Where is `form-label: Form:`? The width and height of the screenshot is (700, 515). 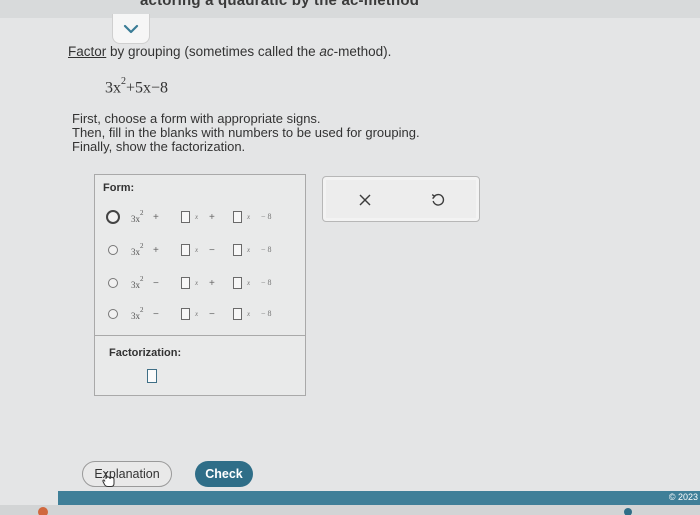
form-label: Form: is located at coordinates (119, 188).